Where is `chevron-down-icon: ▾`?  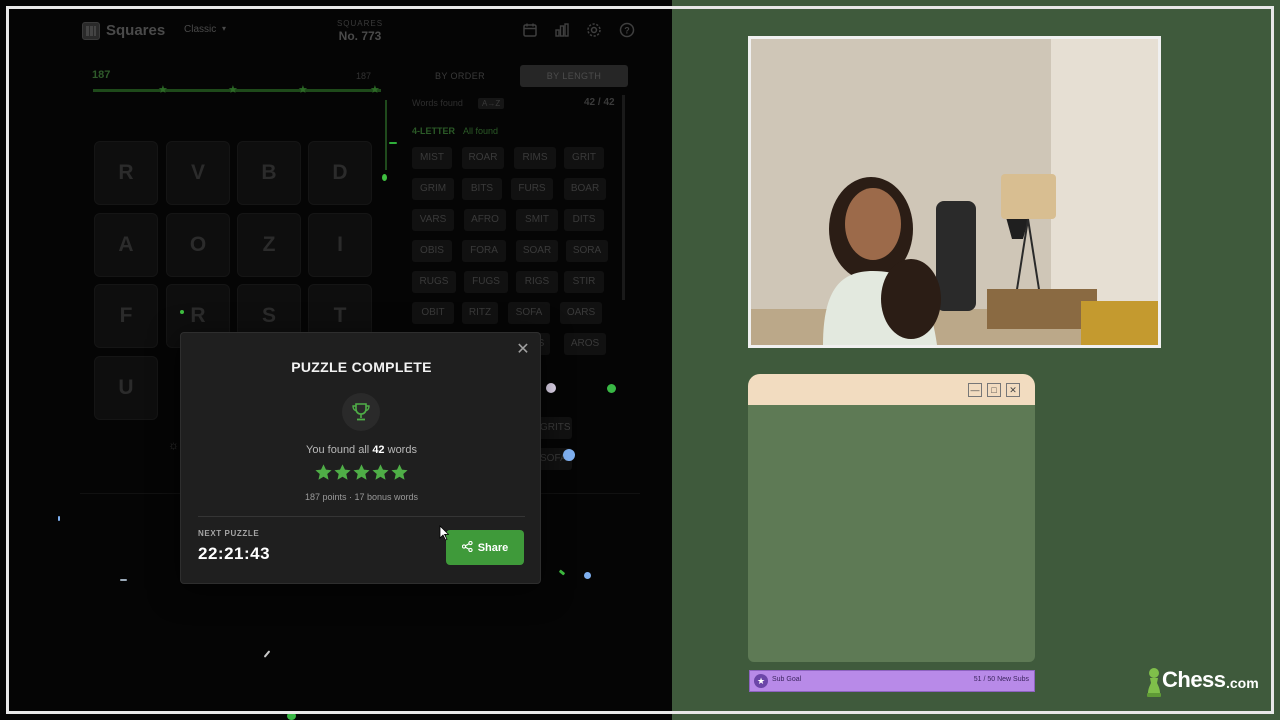
chevron-down-icon: ▾ is located at coordinates (224, 28).